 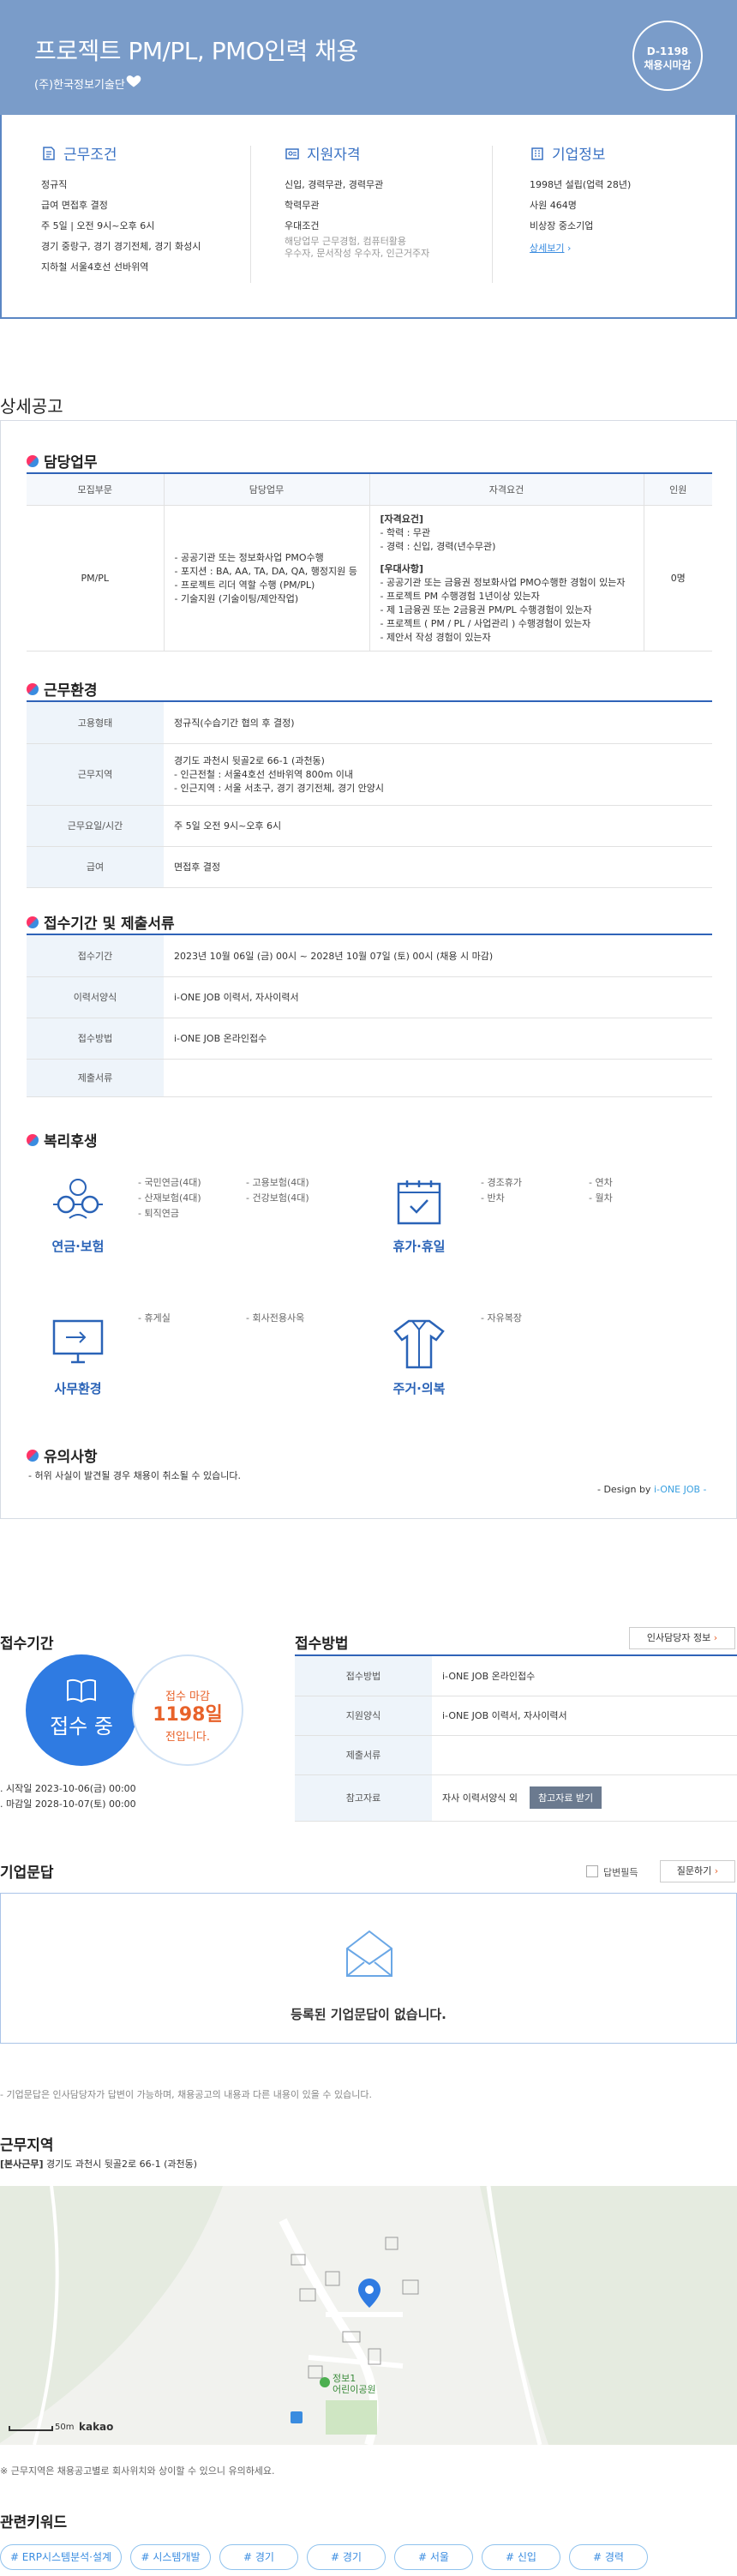 I want to click on company-info-item: 1998년 설립(업력 28년), so click(x=581, y=184).